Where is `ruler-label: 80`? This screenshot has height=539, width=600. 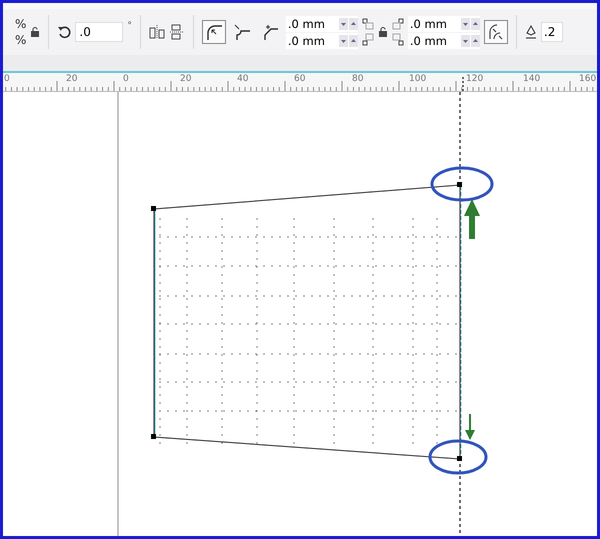 ruler-label: 80 is located at coordinates (358, 79).